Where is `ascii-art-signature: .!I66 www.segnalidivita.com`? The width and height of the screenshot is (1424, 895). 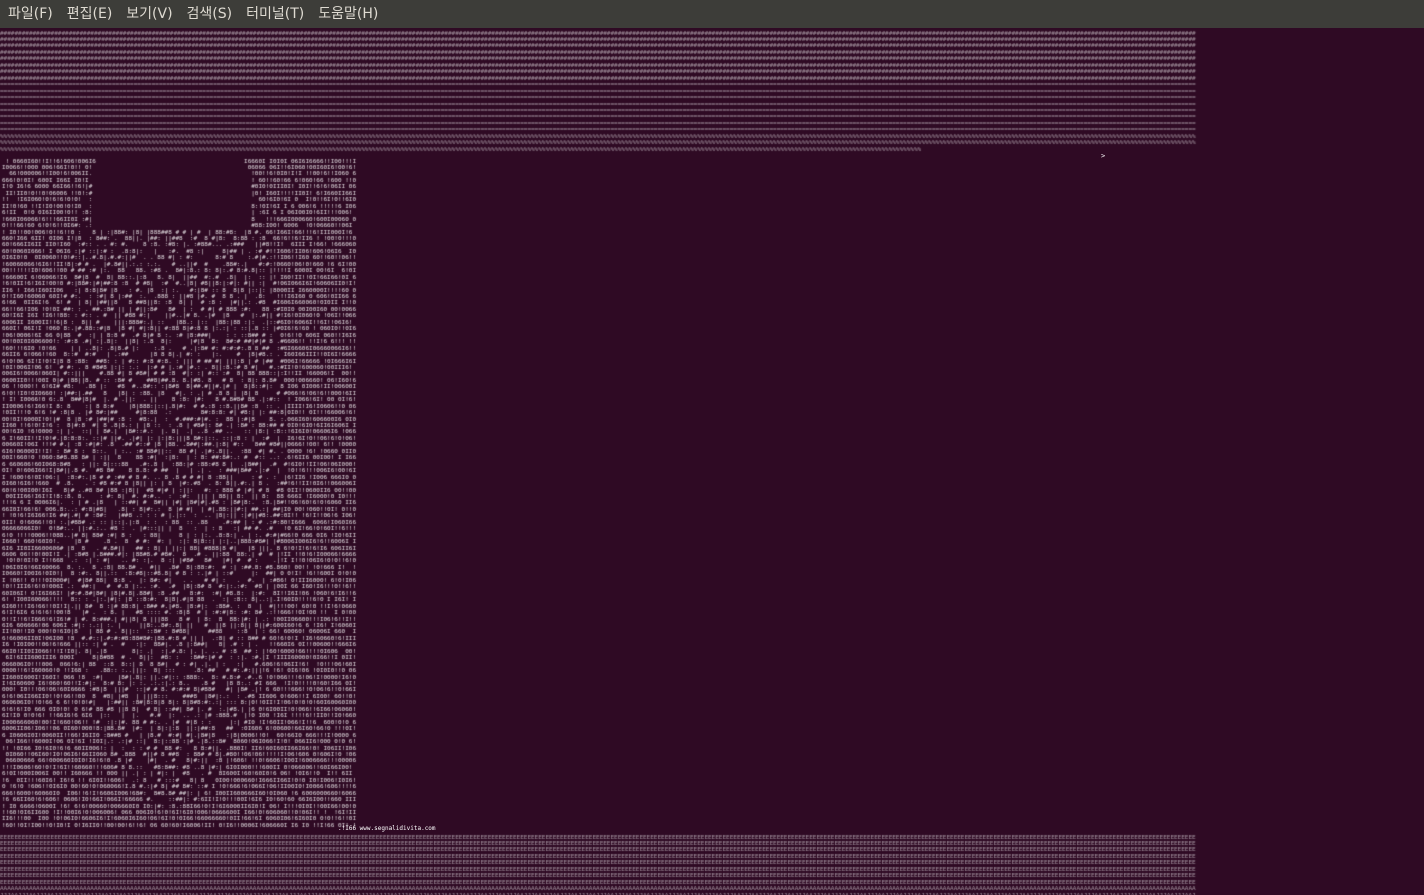
ascii-art-signature: .!I66 www.segnalidivita.com is located at coordinates (387, 828).